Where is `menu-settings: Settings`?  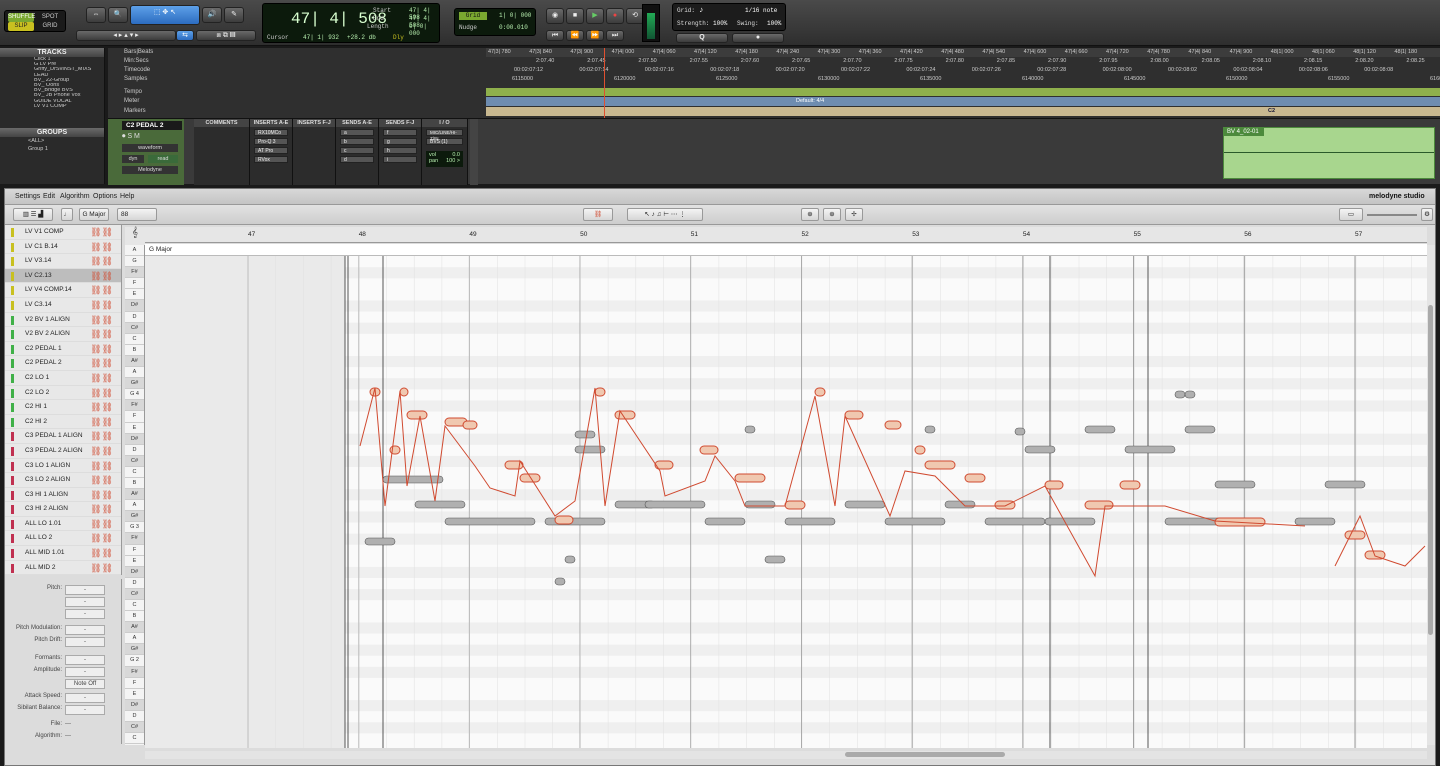 menu-settings: Settings is located at coordinates (27, 196).